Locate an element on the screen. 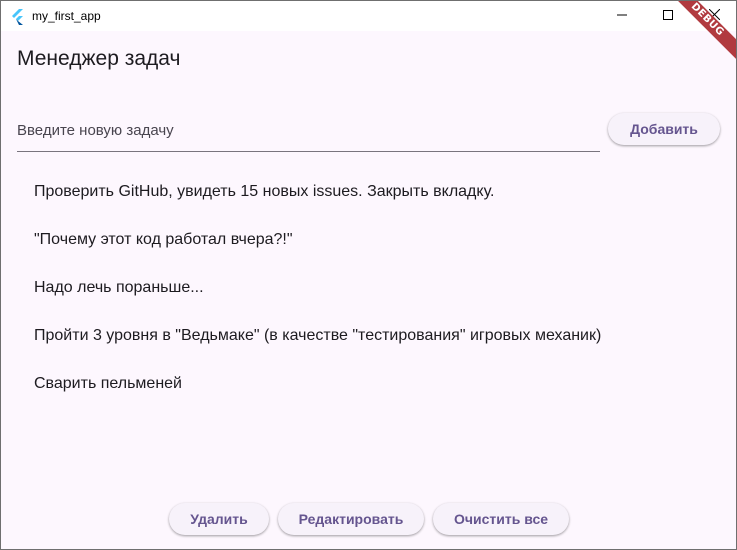  edit-button: Редактировать is located at coordinates (351, 519).